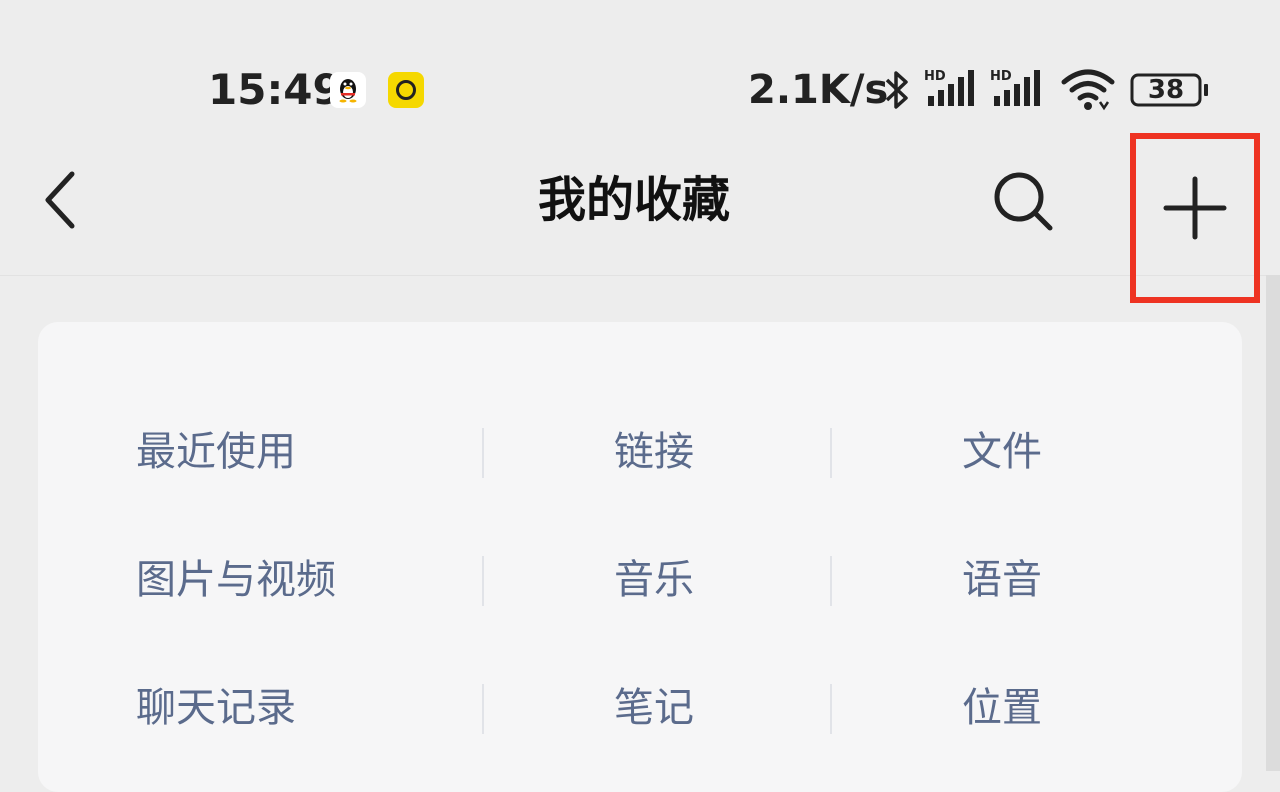 The image size is (1280, 792). I want to click on category-links: 链接, so click(654, 452).